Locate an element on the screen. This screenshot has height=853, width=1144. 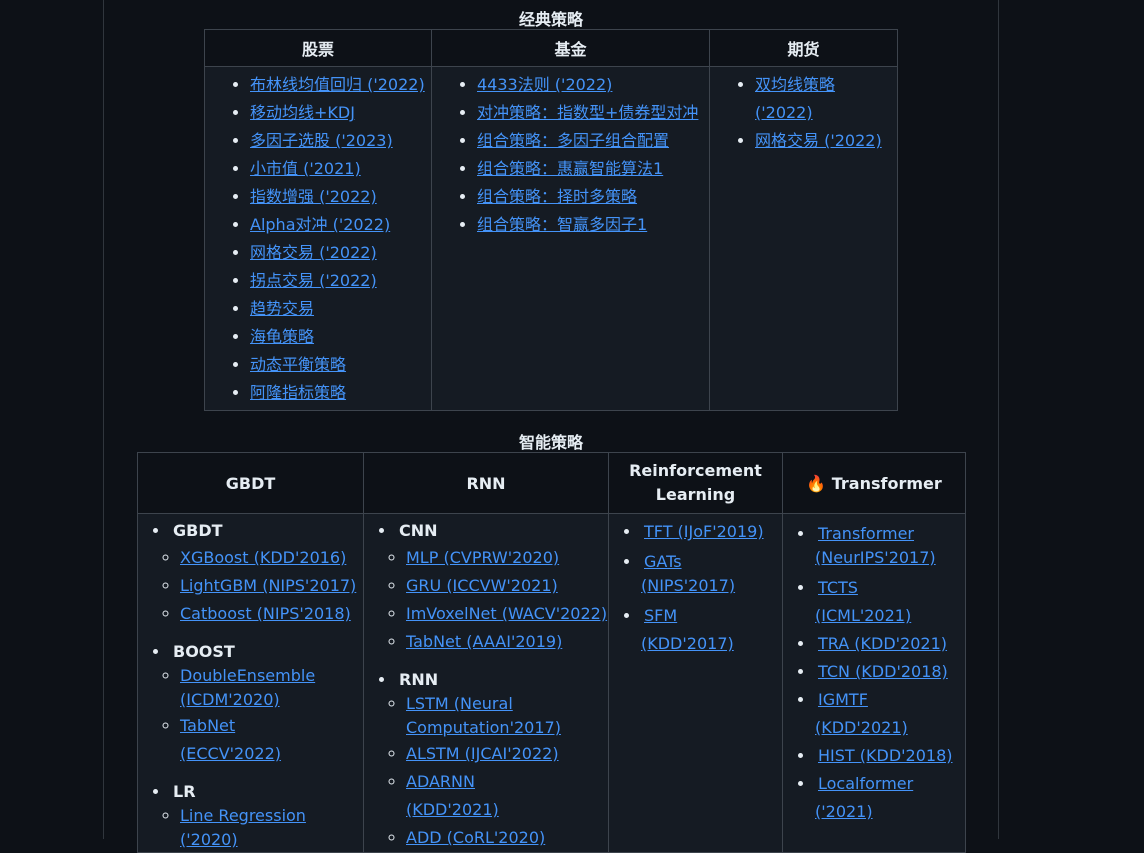
list-item: LSTM (Neural Computation'2017) is located at coordinates (487, 716).